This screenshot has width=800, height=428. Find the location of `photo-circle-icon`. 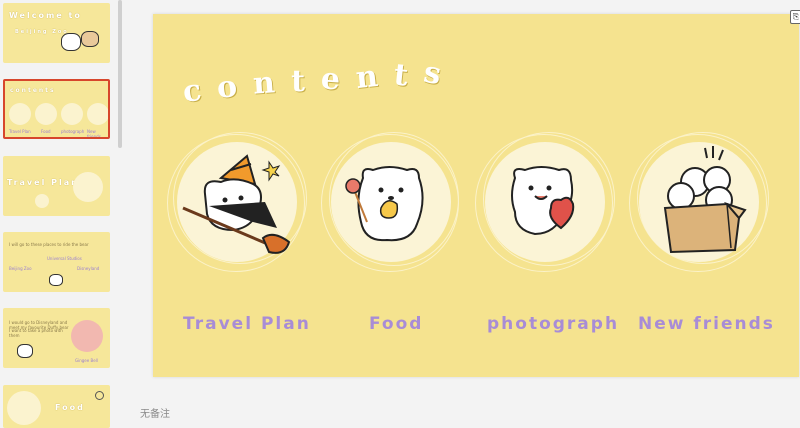

photo-circle-icon is located at coordinates (87, 336).